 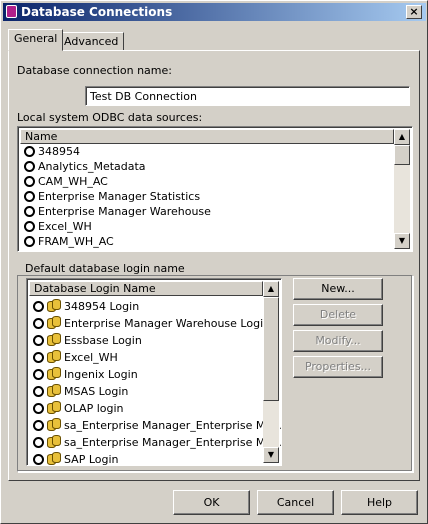 I want to click on help-button: Help, so click(x=379, y=502).